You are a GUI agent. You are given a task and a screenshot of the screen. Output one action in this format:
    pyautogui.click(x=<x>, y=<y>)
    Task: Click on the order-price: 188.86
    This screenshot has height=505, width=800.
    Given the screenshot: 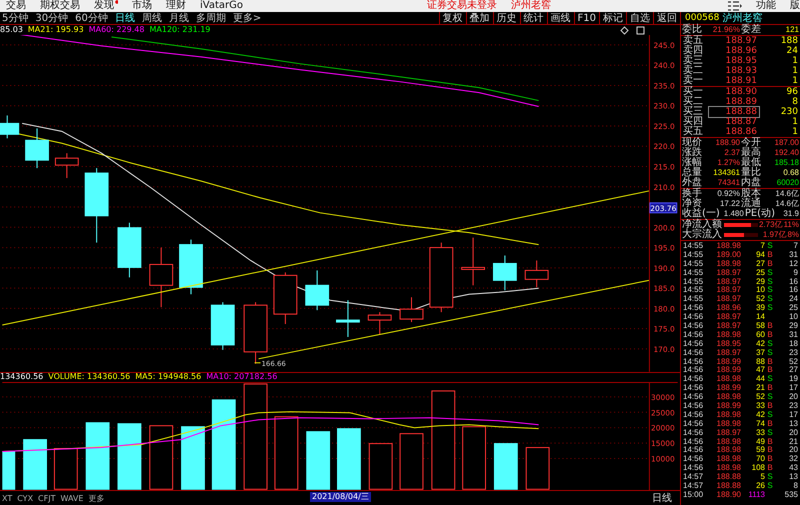 What is the action you would take?
    pyautogui.click(x=734, y=132)
    